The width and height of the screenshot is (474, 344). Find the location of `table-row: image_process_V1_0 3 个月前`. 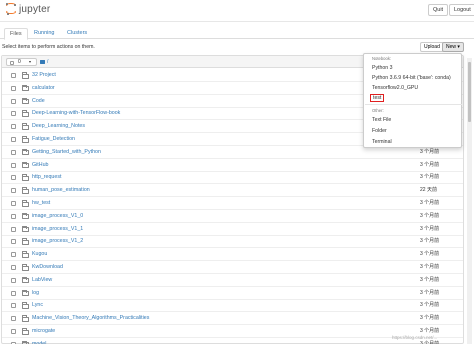

table-row: image_process_V1_0 3 个月前 is located at coordinates (232, 216).